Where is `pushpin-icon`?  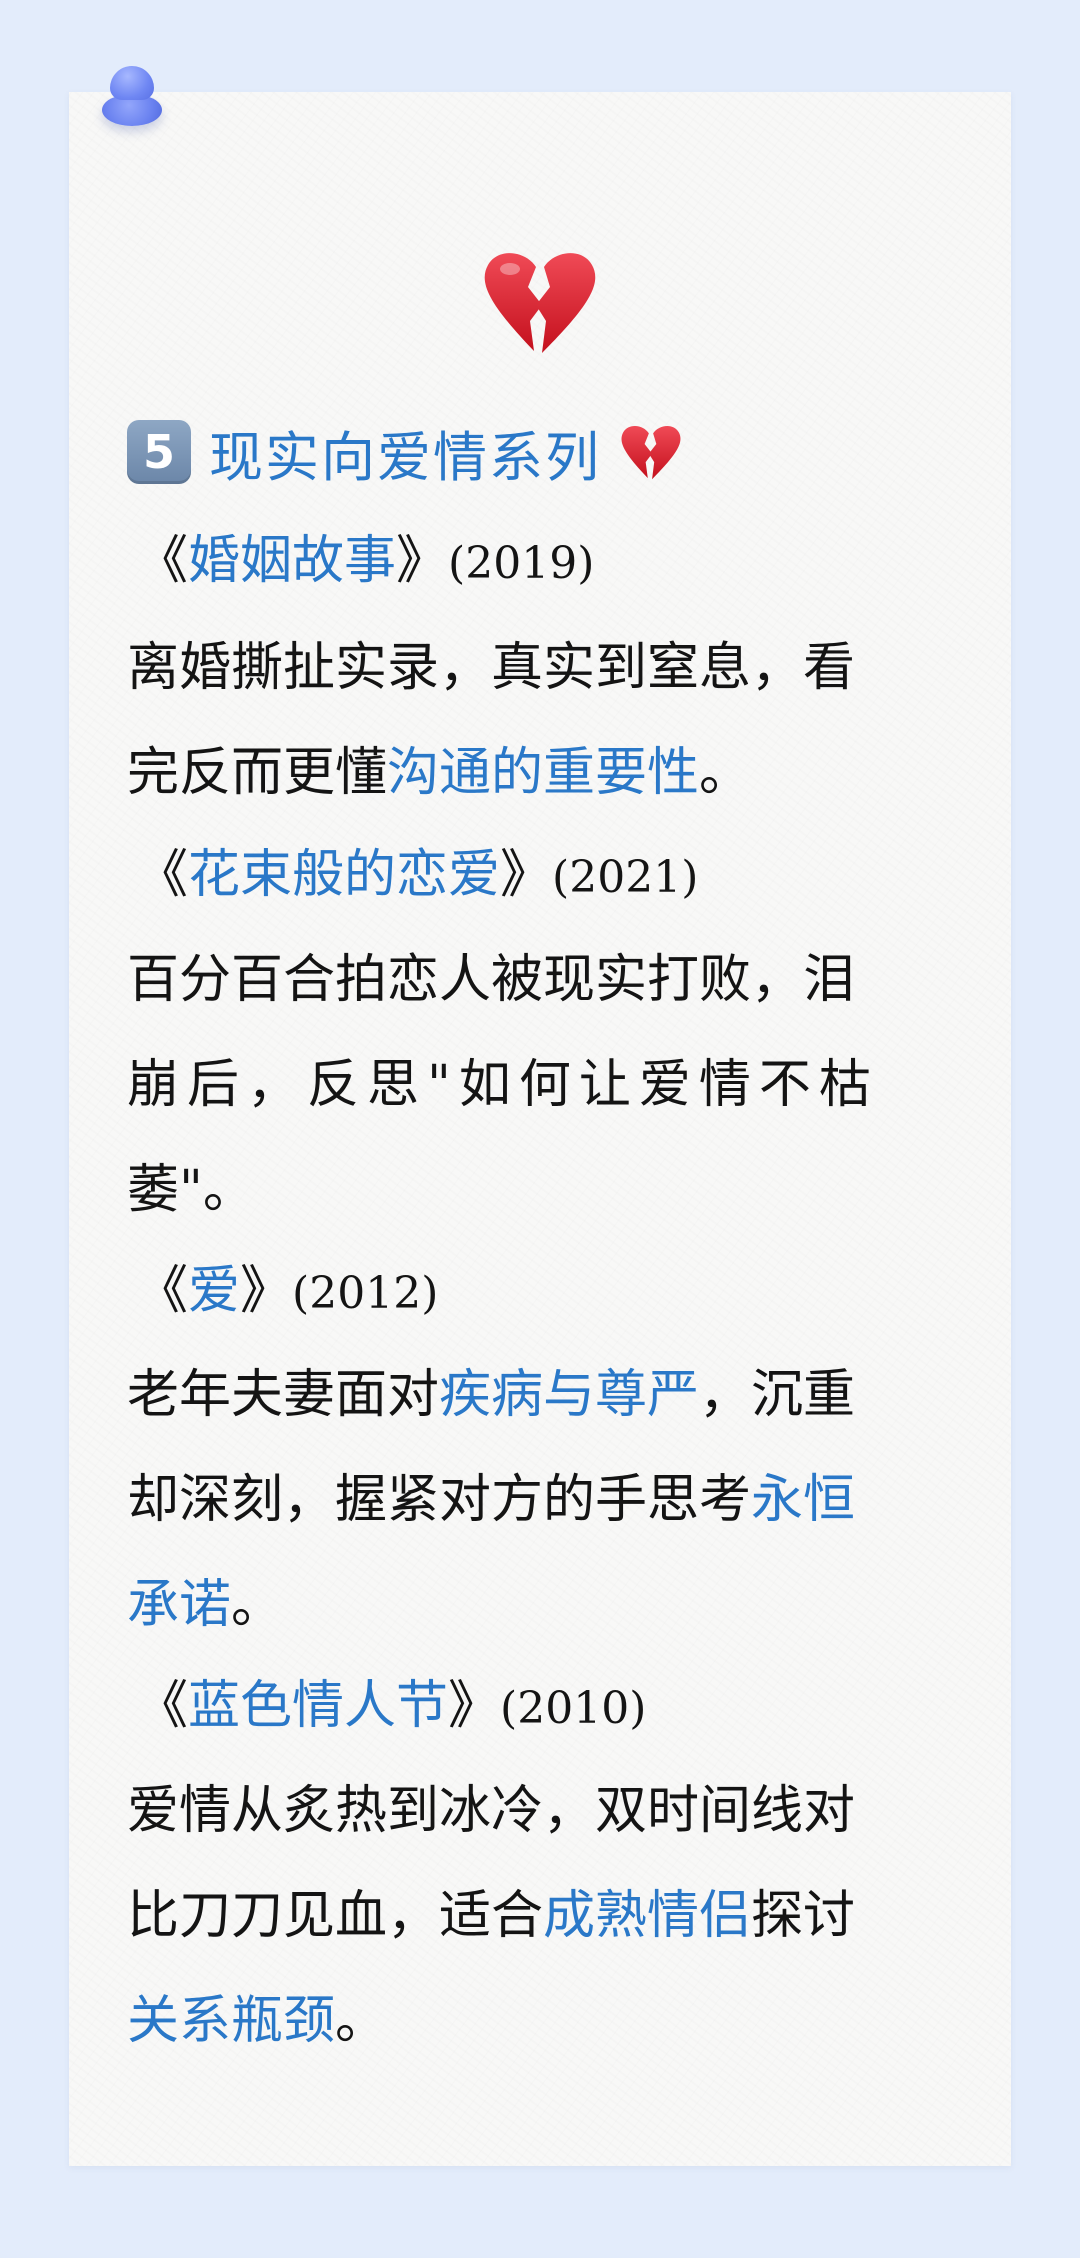 pushpin-icon is located at coordinates (133, 102).